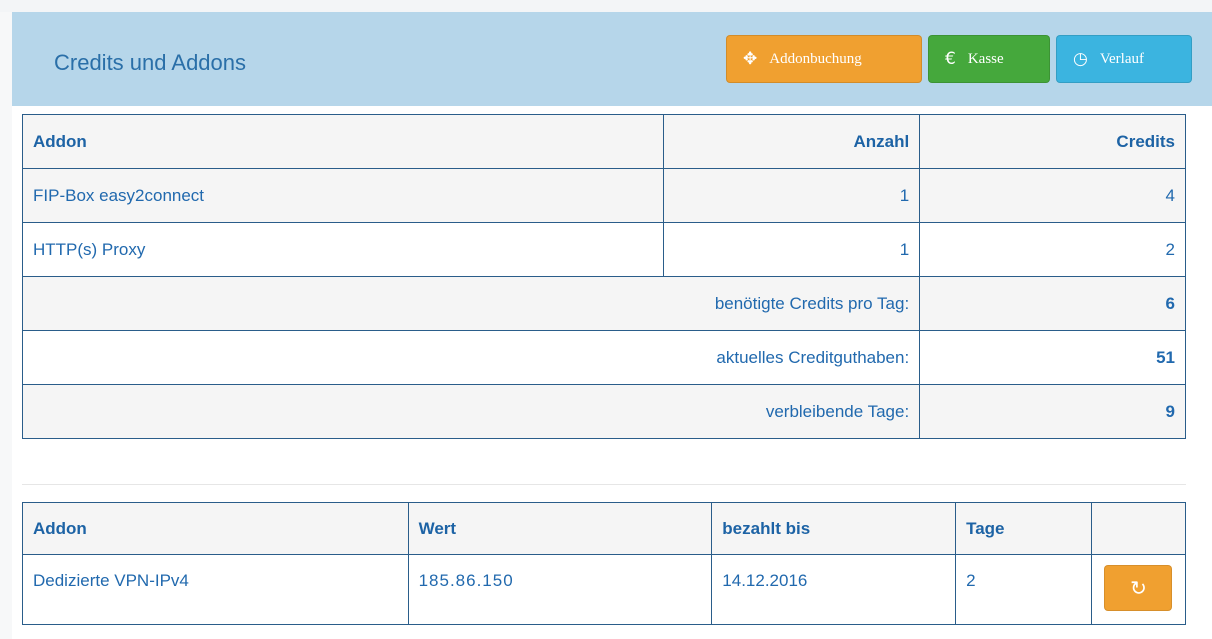 Image resolution: width=1212 pixels, height=639 pixels. I want to click on kasse-label: Kasse, so click(985, 58).